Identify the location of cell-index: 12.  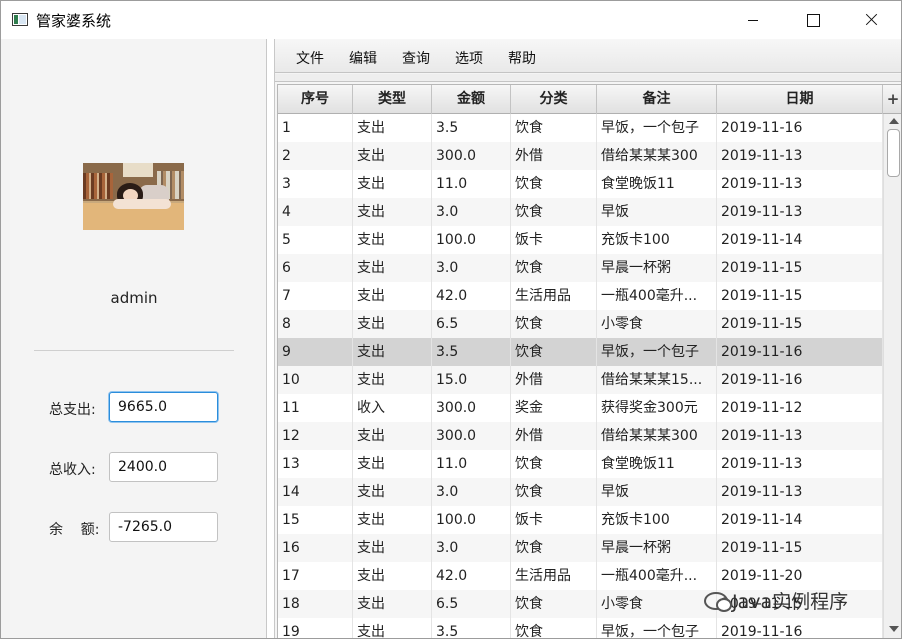
(315, 436).